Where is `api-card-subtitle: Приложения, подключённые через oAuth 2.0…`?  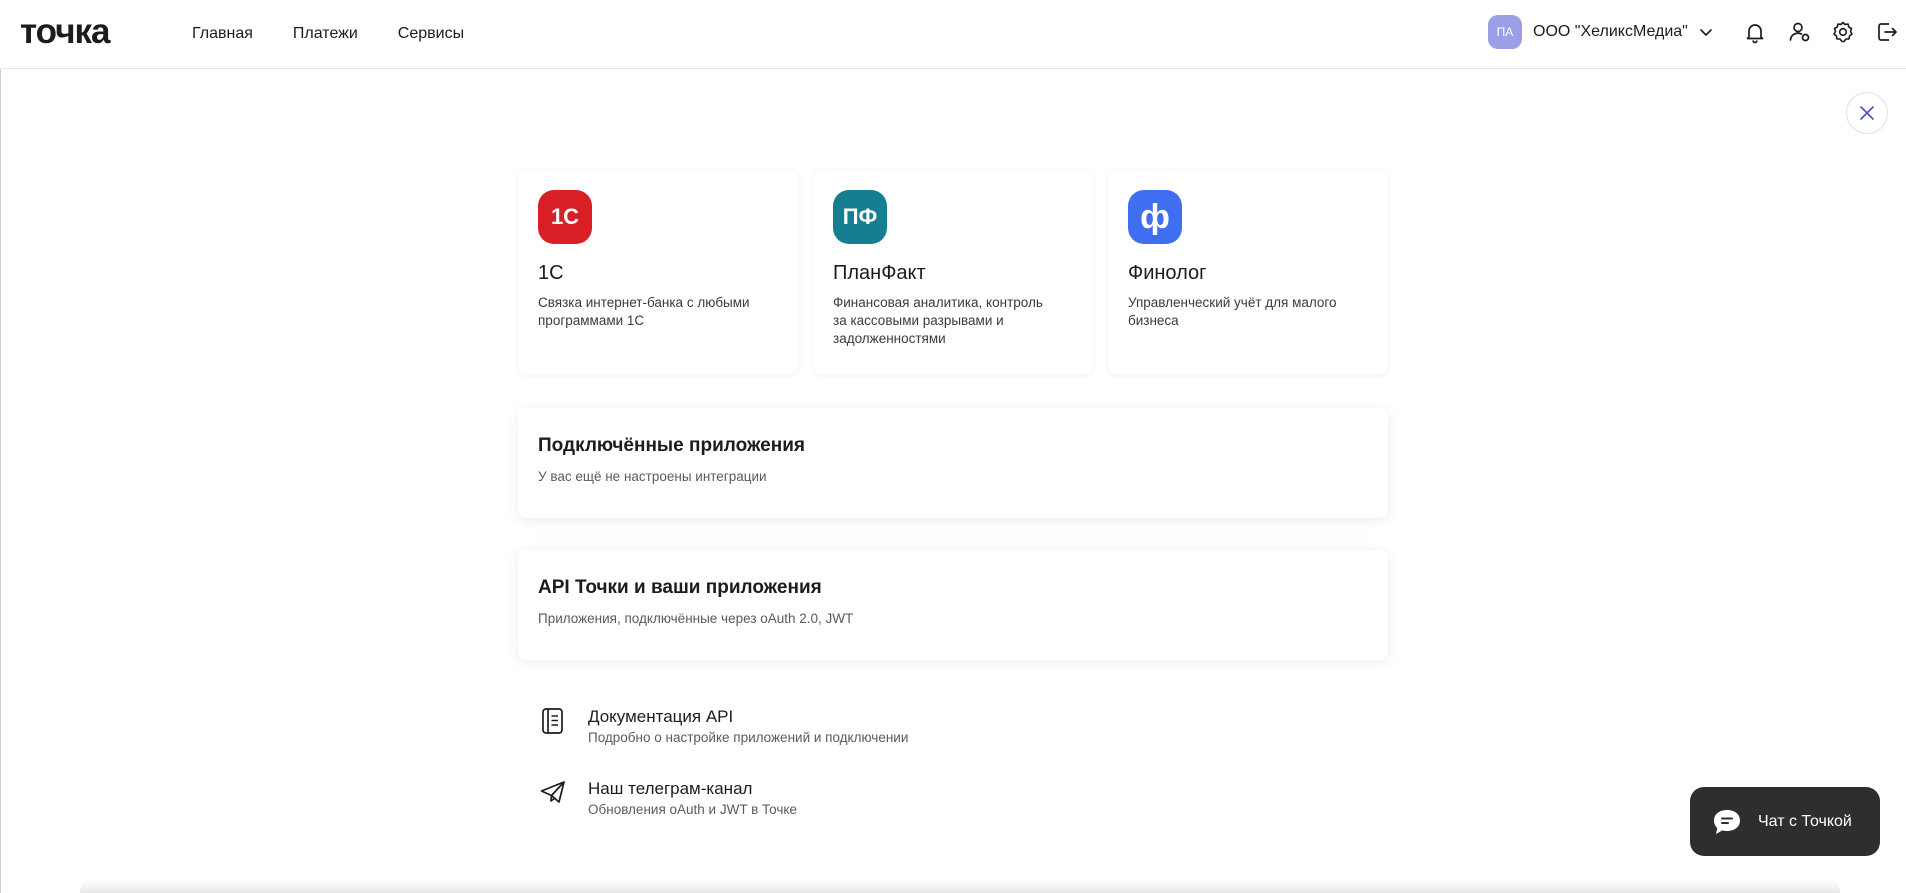 api-card-subtitle: Приложения, подключённые через oAuth 2.0… is located at coordinates (696, 618).